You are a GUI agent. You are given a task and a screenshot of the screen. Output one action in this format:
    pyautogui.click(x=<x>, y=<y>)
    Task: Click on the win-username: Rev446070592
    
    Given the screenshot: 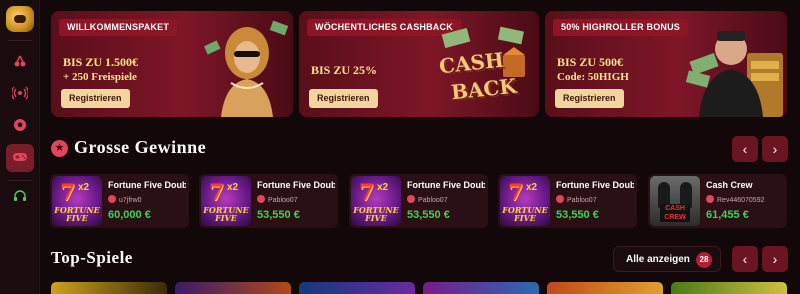 What is the action you would take?
    pyautogui.click(x=741, y=200)
    